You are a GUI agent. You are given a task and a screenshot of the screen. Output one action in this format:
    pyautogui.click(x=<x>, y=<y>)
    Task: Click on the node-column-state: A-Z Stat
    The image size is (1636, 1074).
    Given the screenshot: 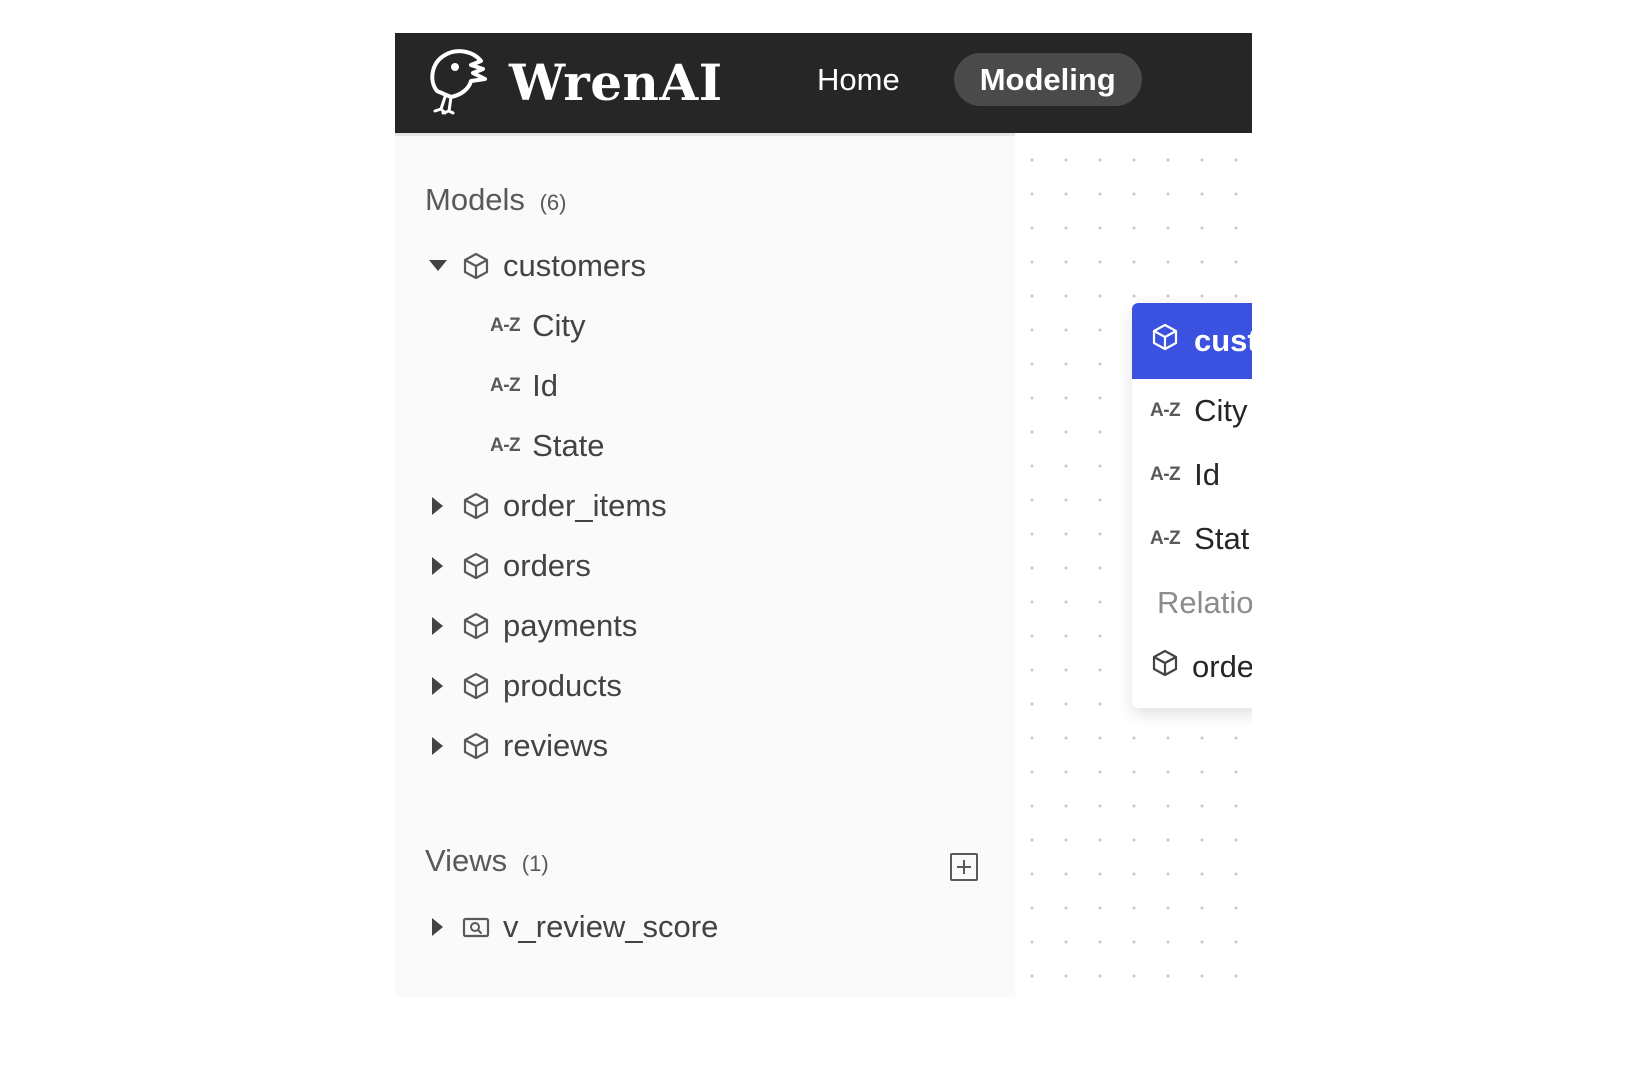 What is the action you would take?
    pyautogui.click(x=1192, y=539)
    